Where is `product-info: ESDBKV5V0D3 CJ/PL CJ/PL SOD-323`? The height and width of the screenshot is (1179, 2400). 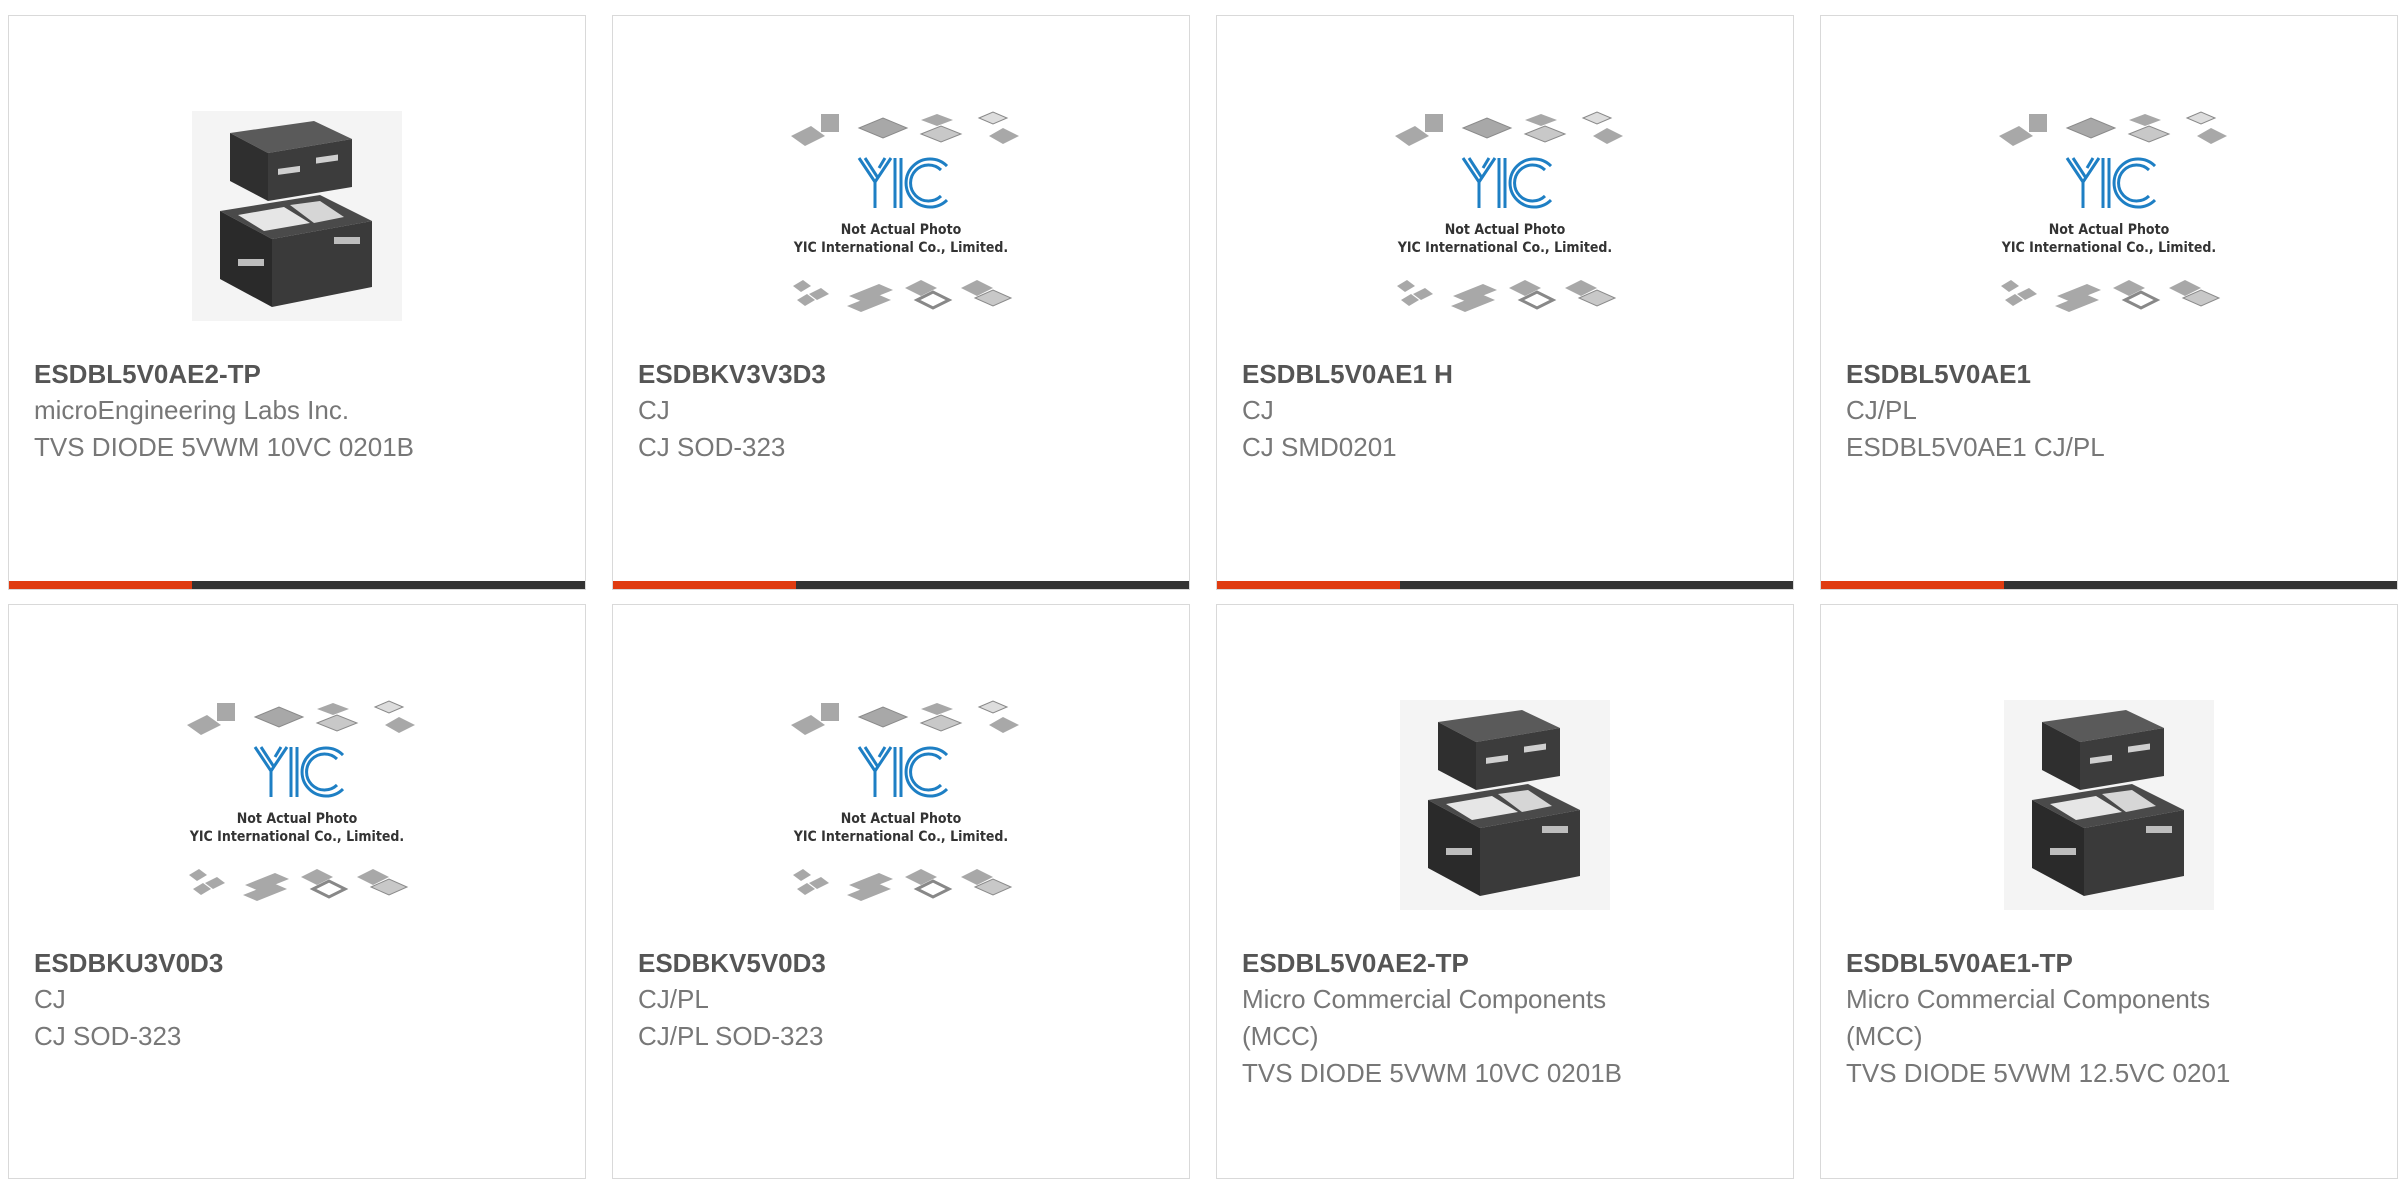 product-info: ESDBKV5V0D3 CJ/PL CJ/PL SOD-323 is located at coordinates (903, 1000).